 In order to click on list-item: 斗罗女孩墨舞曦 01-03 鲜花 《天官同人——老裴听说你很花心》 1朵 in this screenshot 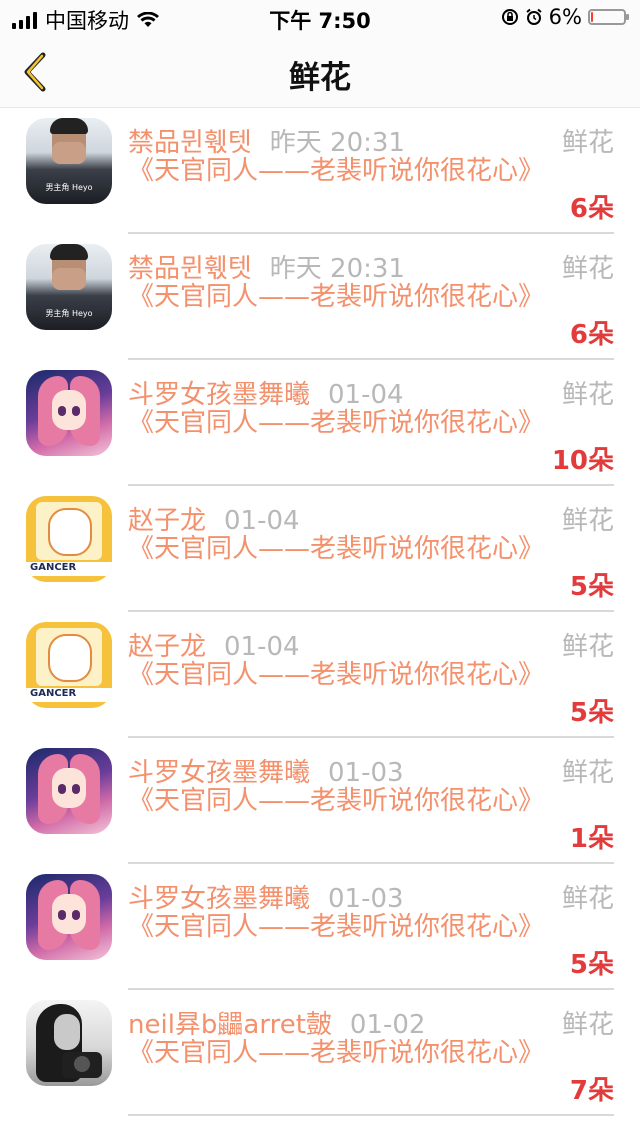, I will do `click(320, 801)`.